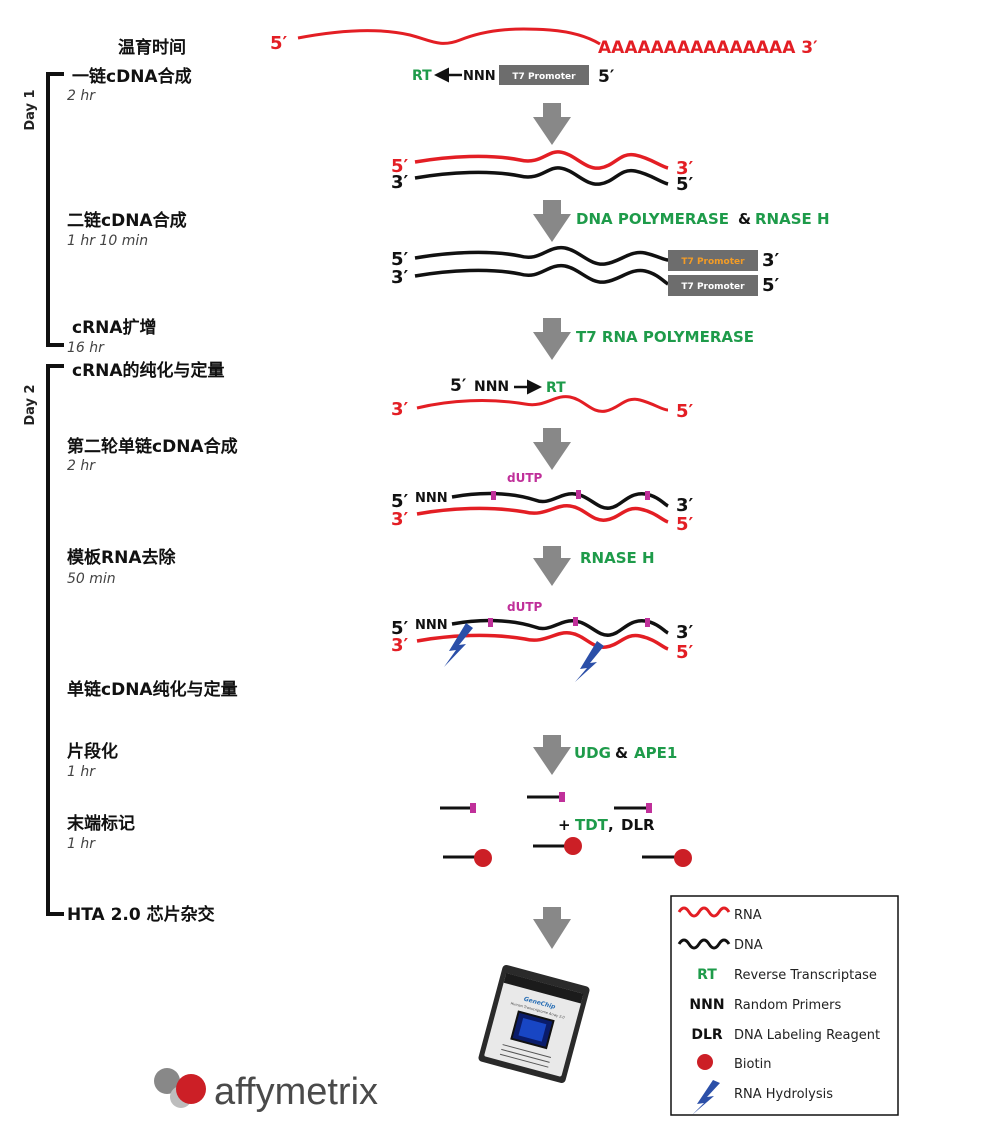 The height and width of the screenshot is (1125, 996). I want to click on stage-first-strand: 5′ 3′ 3′ 5′, so click(542, 172).